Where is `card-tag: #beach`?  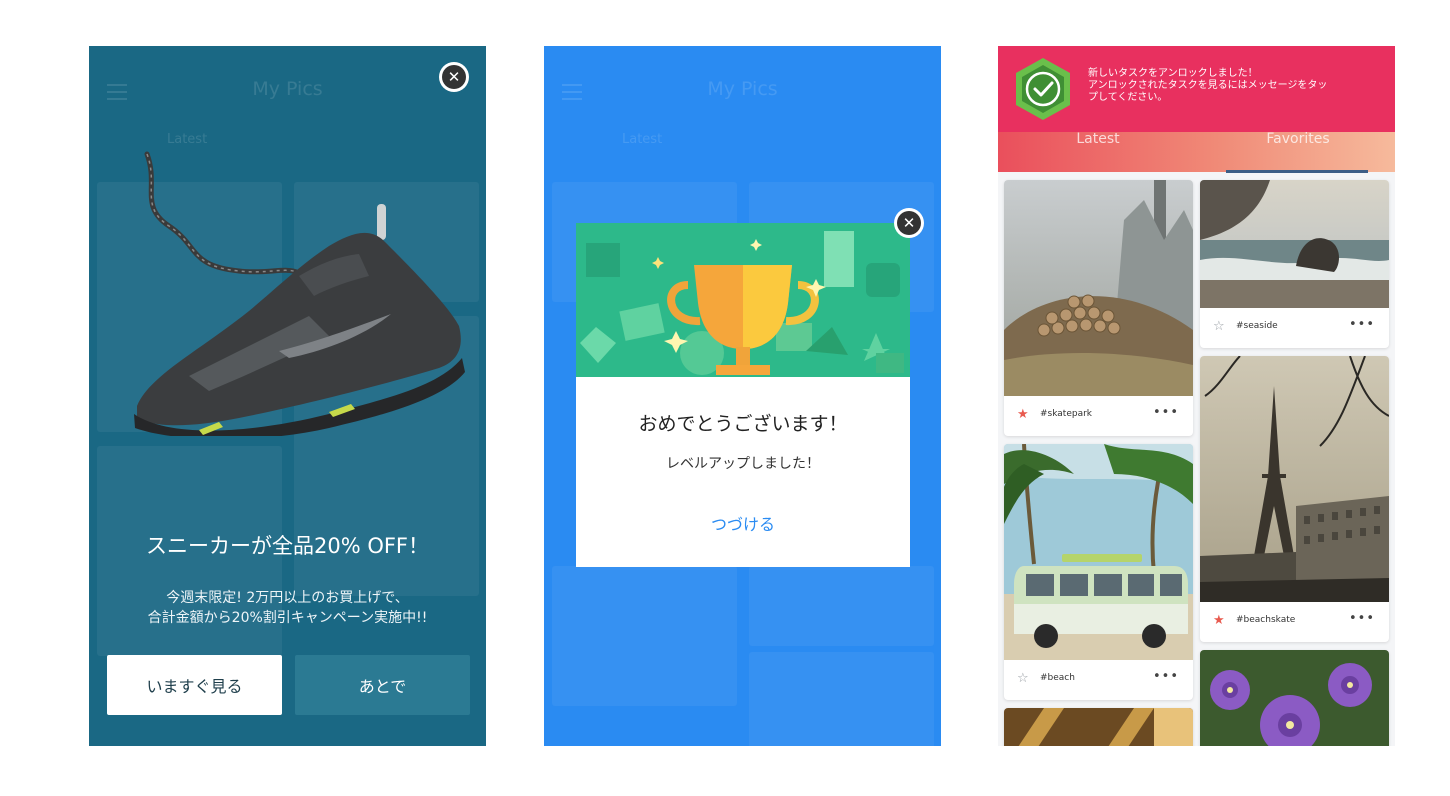 card-tag: #beach is located at coordinates (1057, 678).